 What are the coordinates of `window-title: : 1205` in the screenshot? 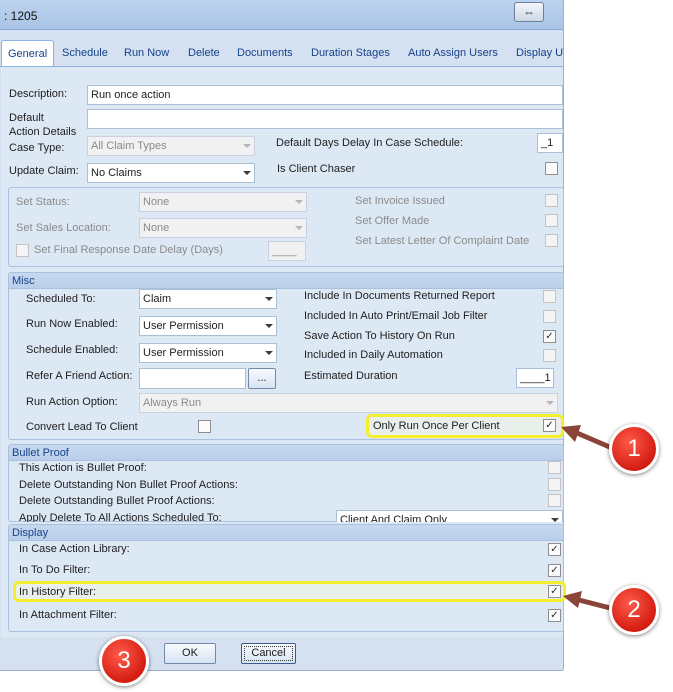 It's located at (21, 16).